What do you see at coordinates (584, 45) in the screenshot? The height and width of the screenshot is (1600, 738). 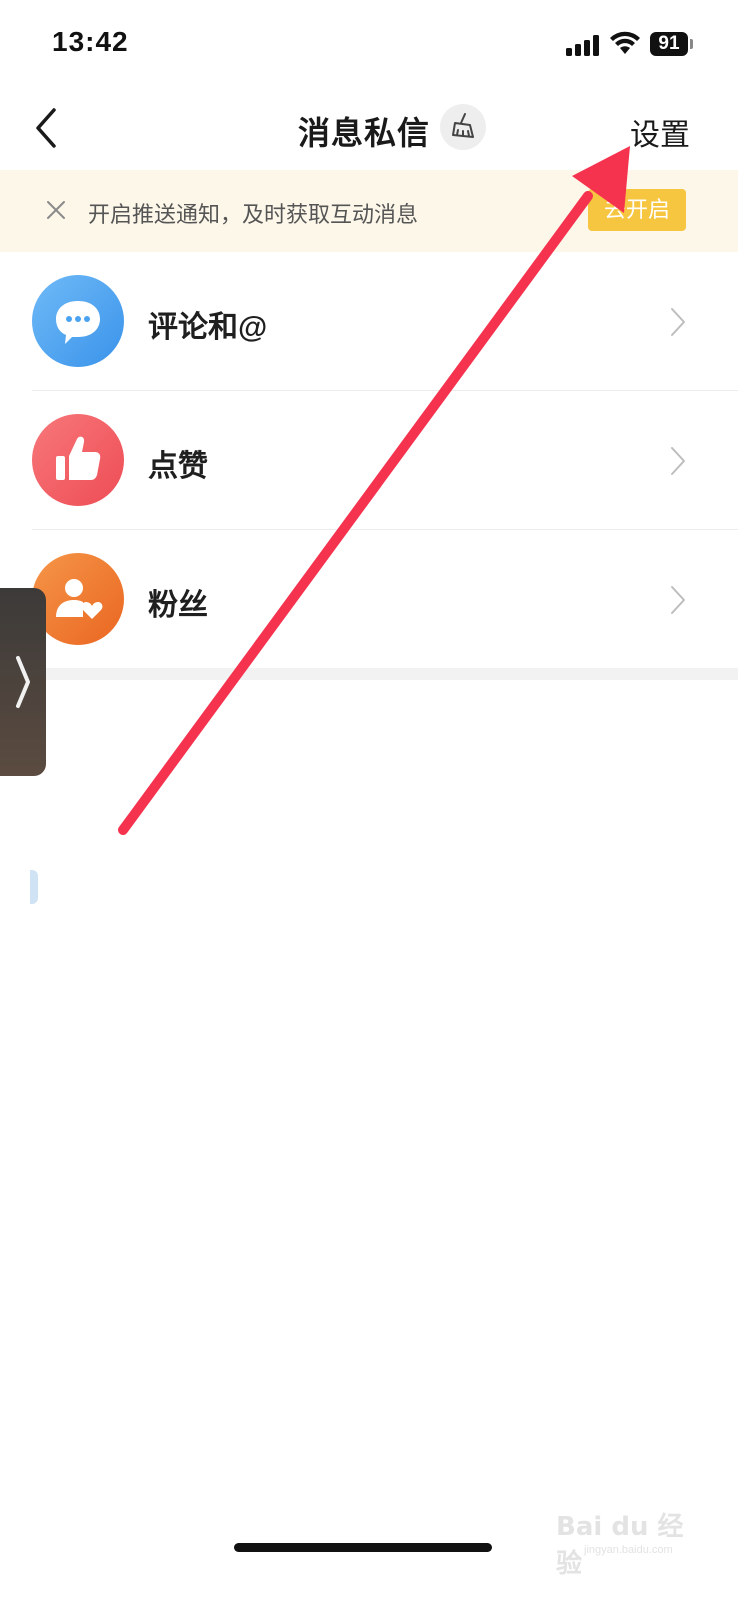 I see `signal-icon` at bounding box center [584, 45].